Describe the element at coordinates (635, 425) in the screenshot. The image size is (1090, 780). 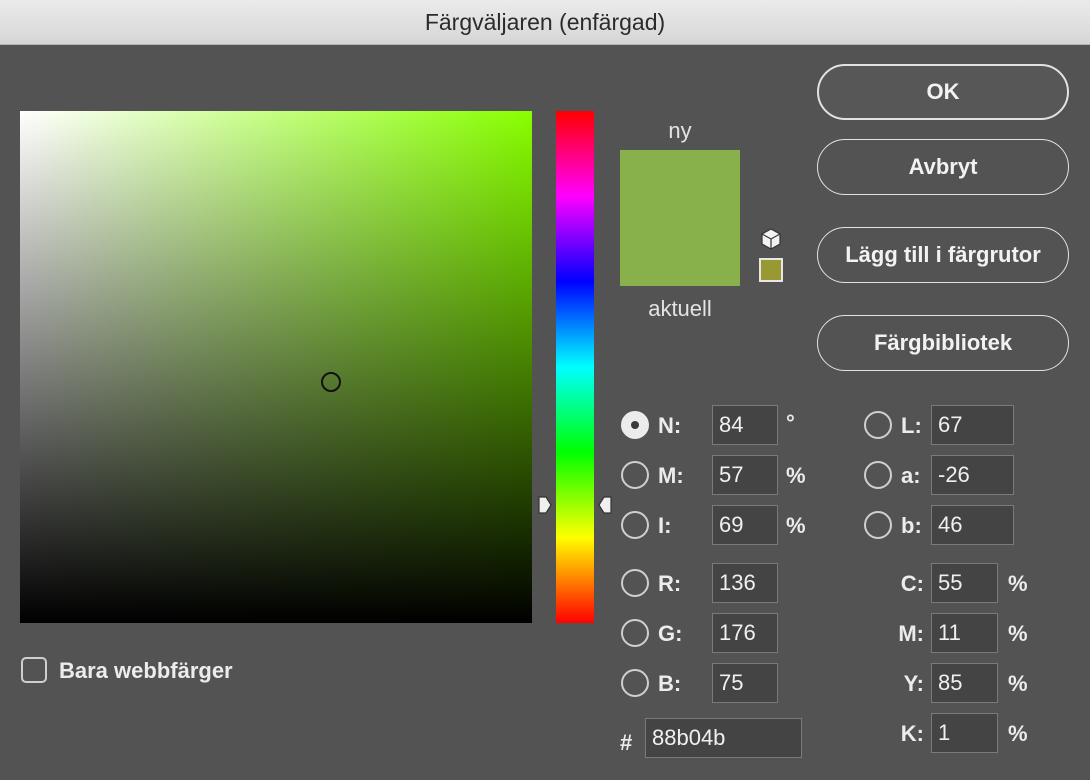
I see `hue-radio` at that location.